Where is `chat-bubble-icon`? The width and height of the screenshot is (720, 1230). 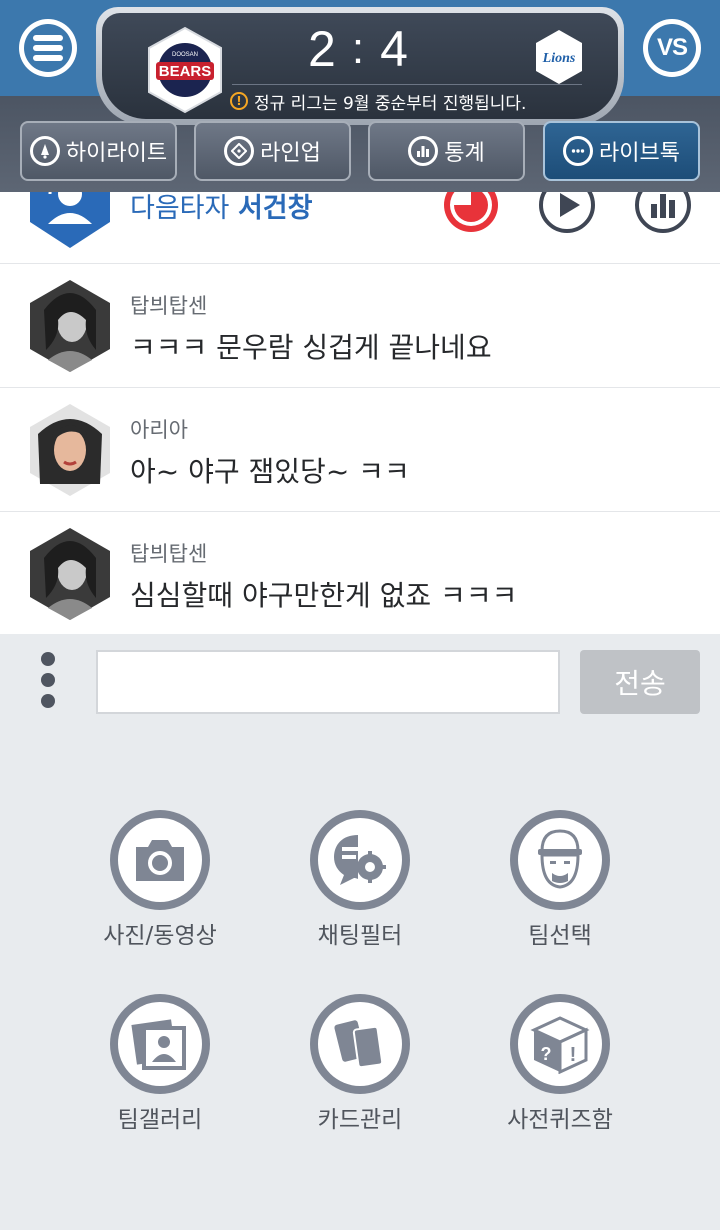
chat-bubble-icon is located at coordinates (578, 151).